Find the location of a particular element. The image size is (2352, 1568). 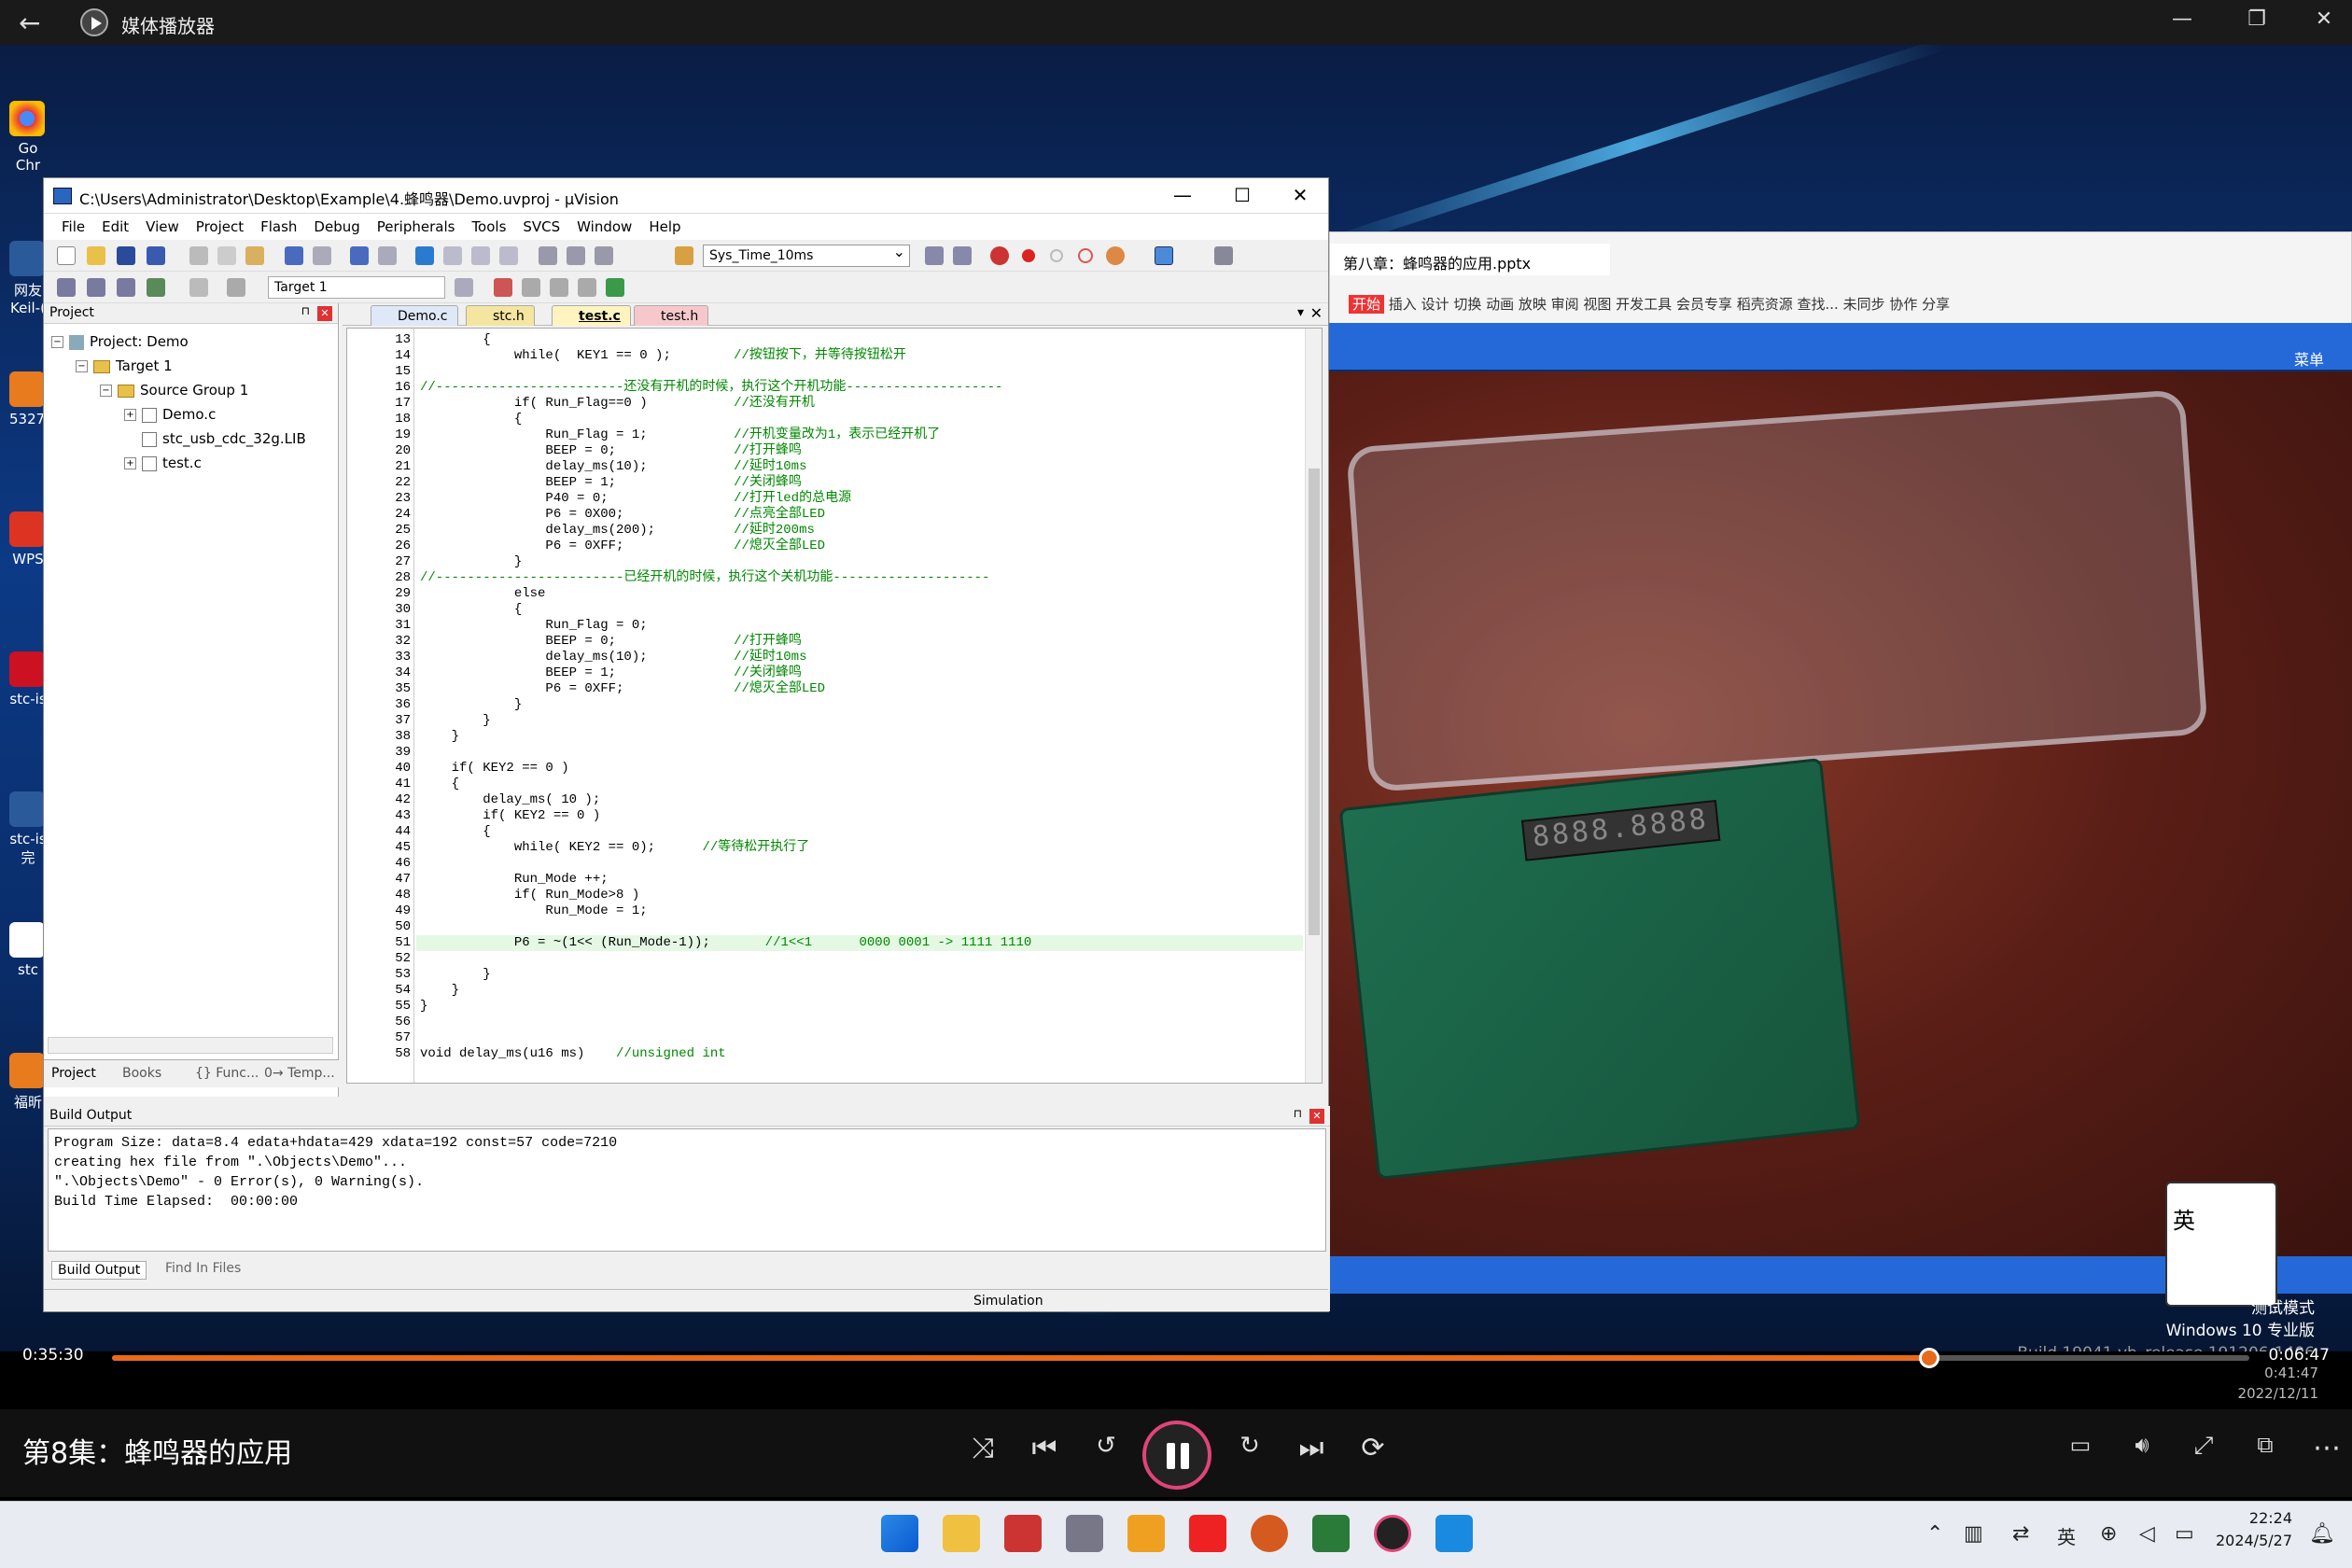

pause-button is located at coordinates (1176, 1455).